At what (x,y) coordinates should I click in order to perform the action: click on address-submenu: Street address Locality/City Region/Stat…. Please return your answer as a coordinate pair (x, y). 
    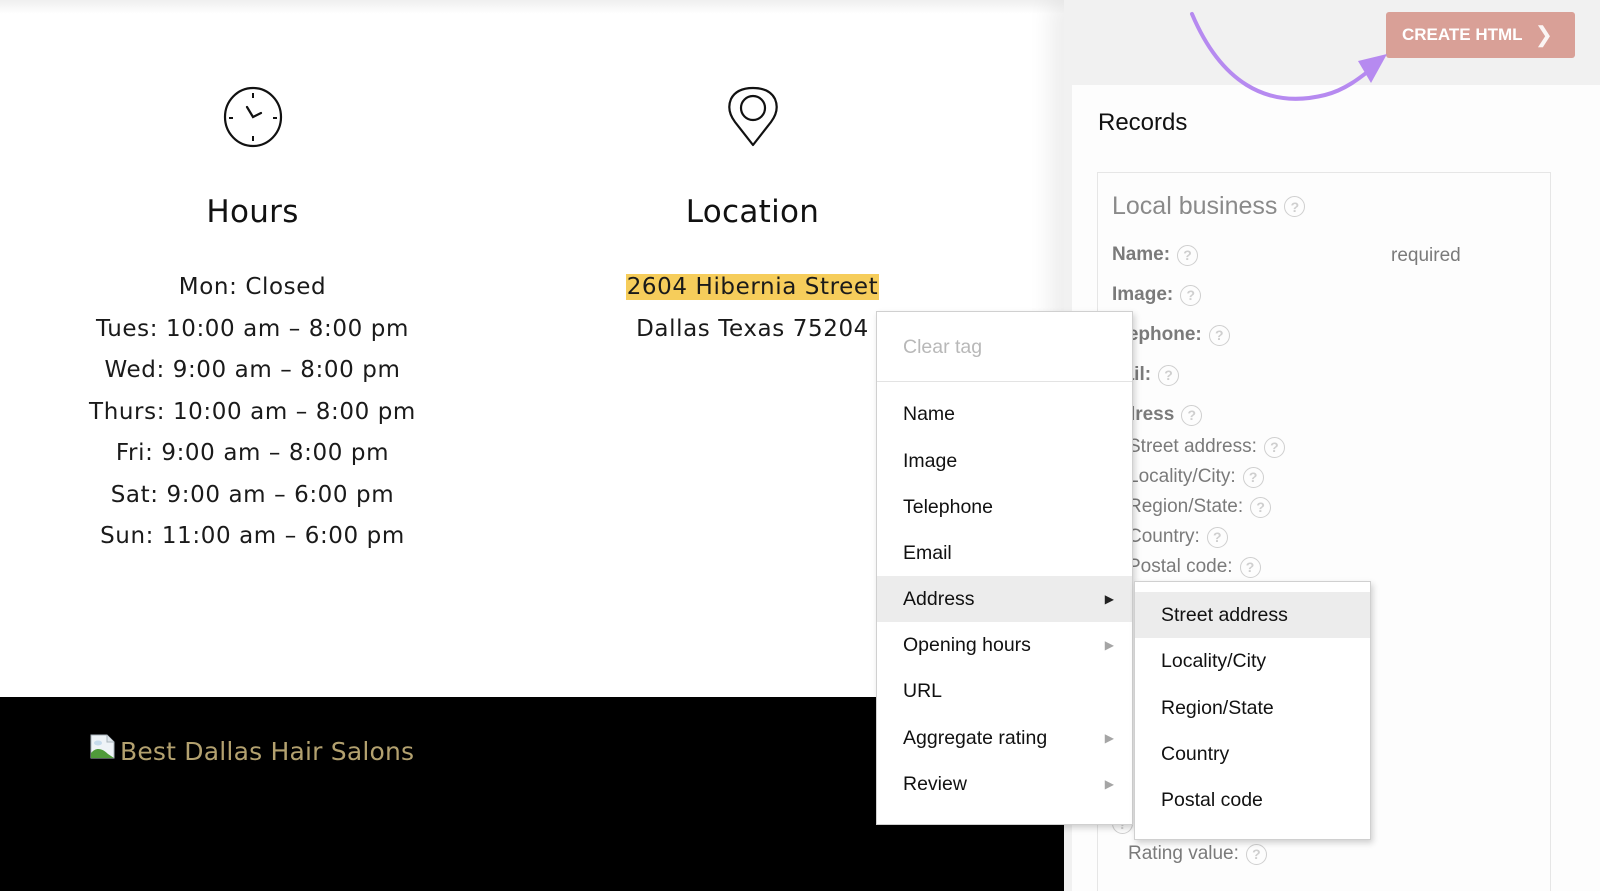
    Looking at the image, I should click on (1252, 710).